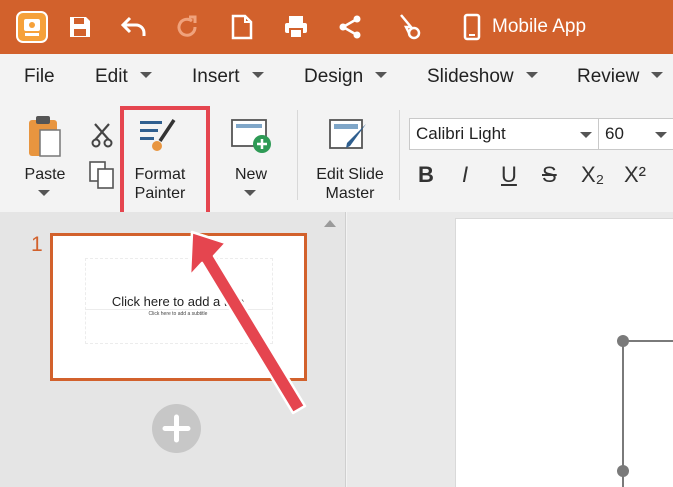  Describe the element at coordinates (247, 322) in the screenshot. I see `annotation-arrow` at that location.